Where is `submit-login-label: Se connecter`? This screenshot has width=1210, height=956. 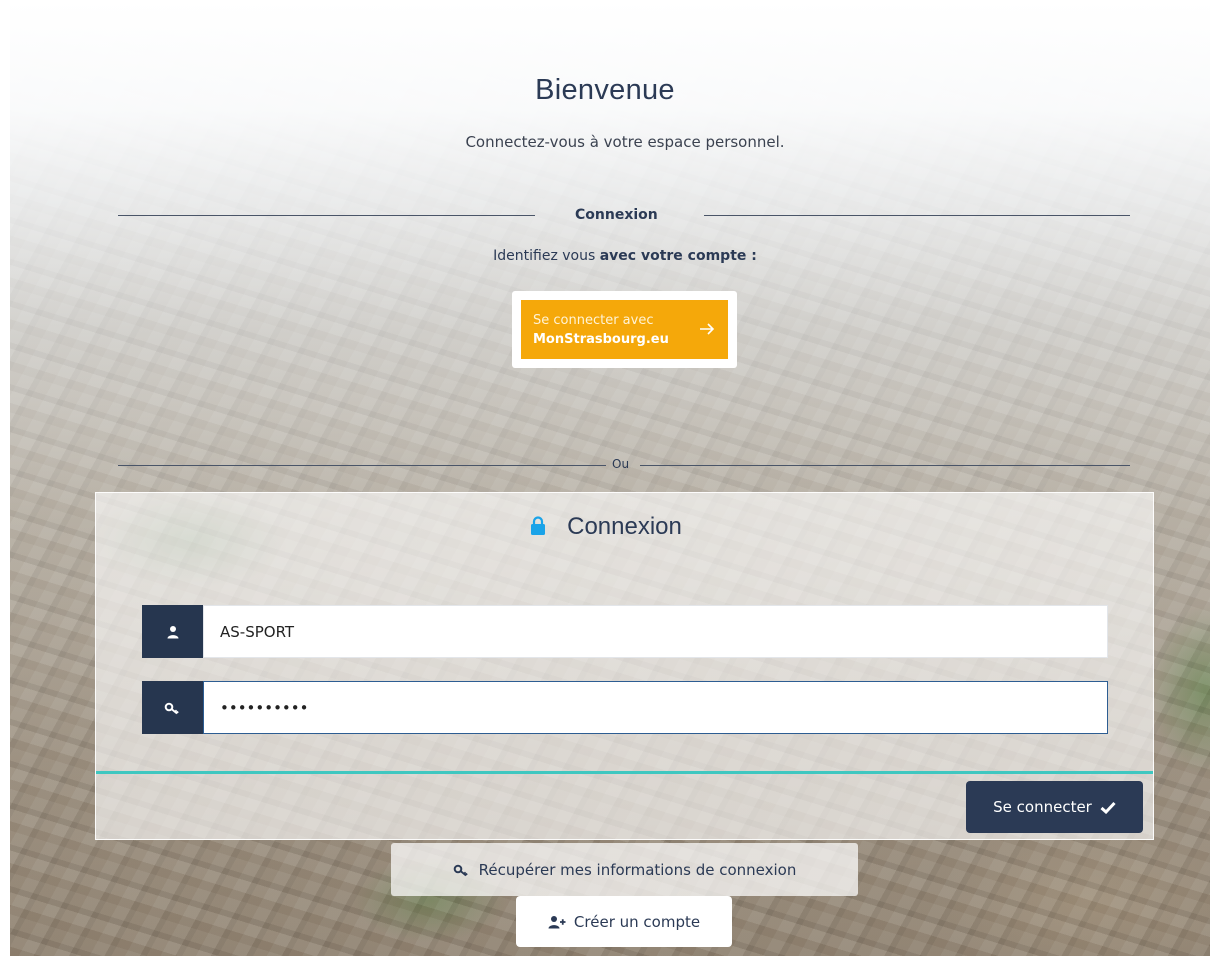
submit-login-label: Se connecter is located at coordinates (1042, 807).